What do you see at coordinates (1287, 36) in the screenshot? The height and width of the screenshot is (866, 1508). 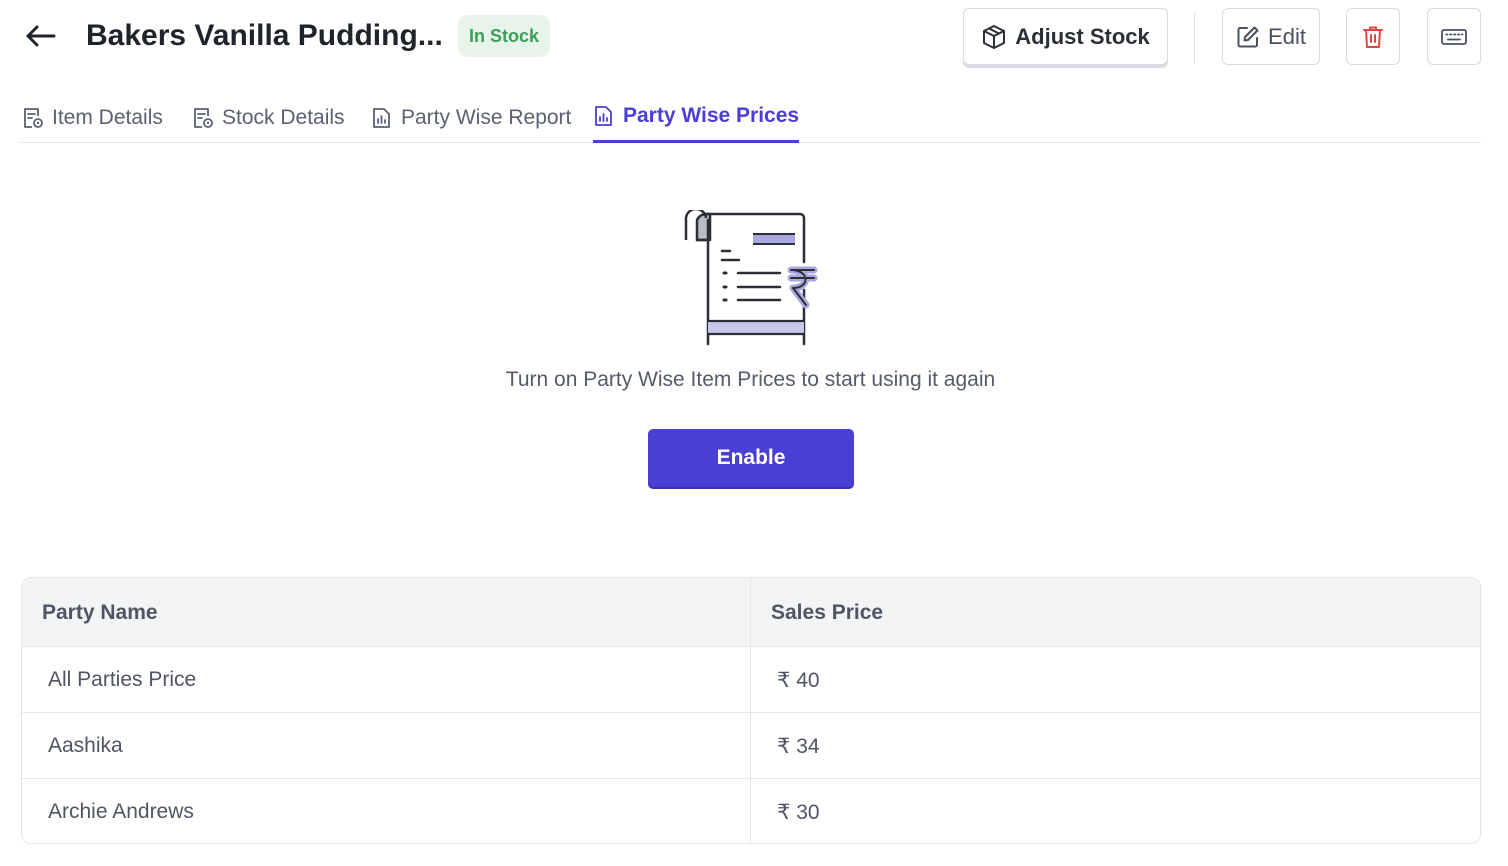 I see `edit-label: Edit` at bounding box center [1287, 36].